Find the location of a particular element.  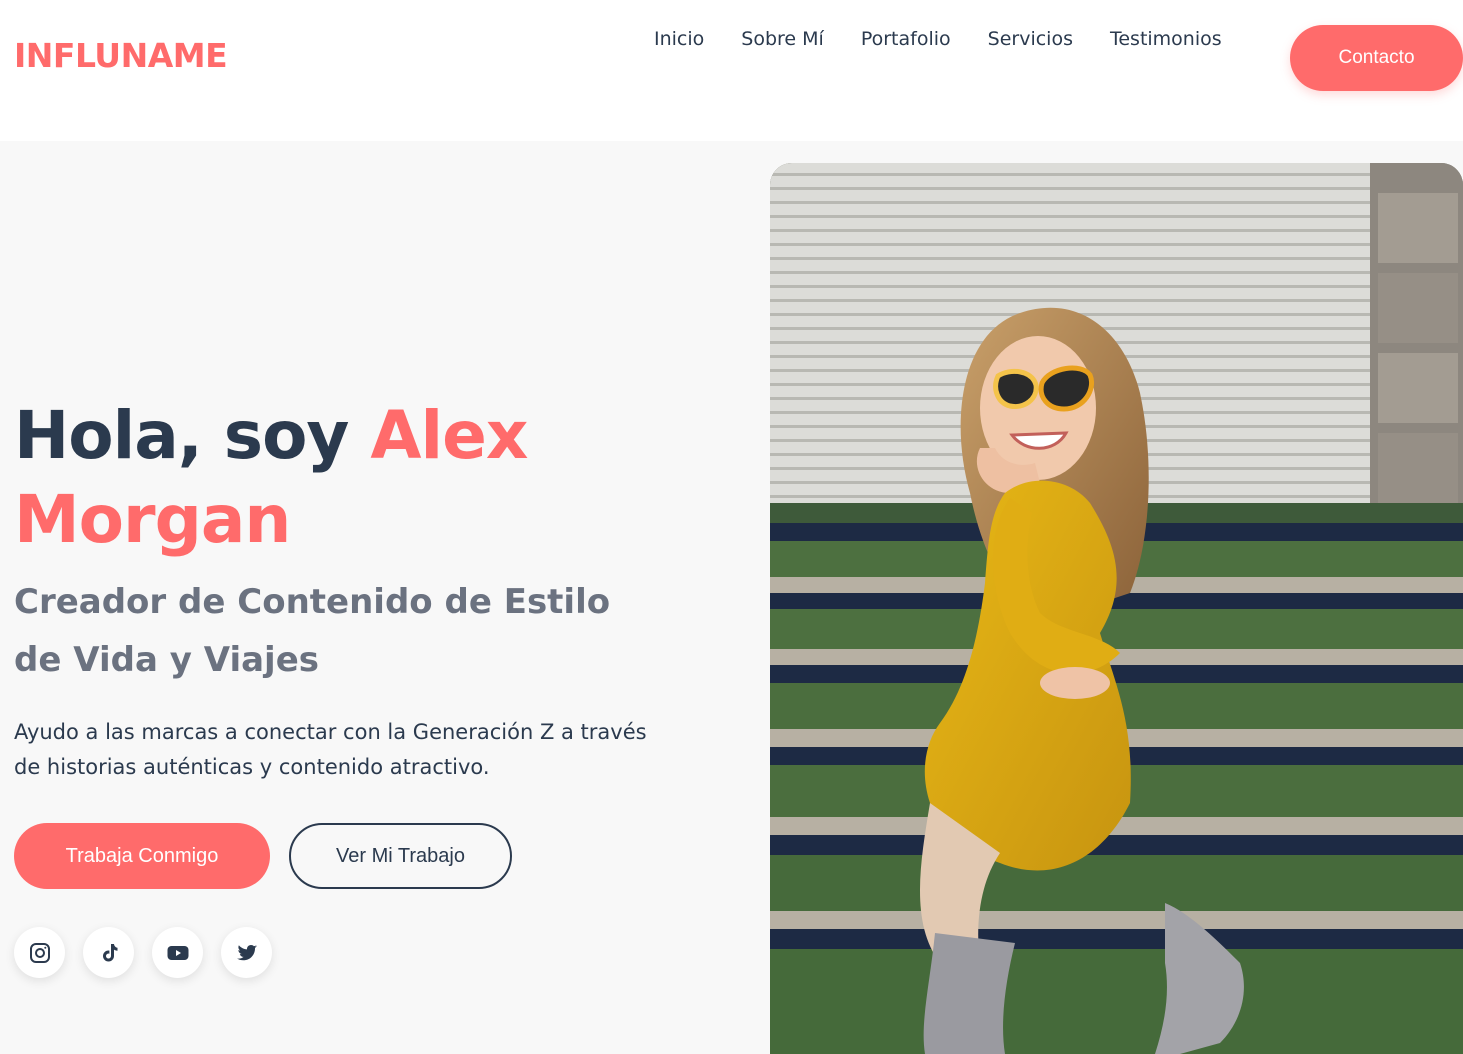

nav-item-inicio: Inicio is located at coordinates (679, 39).